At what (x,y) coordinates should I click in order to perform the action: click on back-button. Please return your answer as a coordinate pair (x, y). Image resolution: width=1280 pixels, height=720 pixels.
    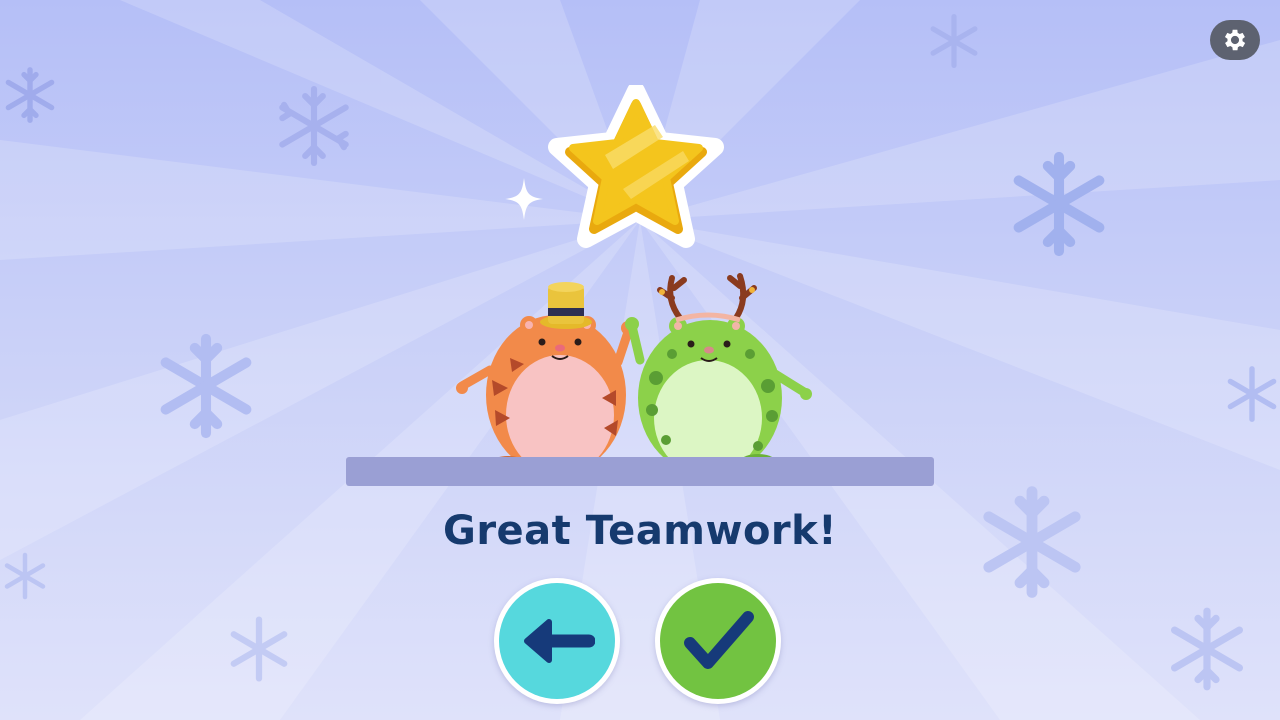
    Looking at the image, I should click on (557, 641).